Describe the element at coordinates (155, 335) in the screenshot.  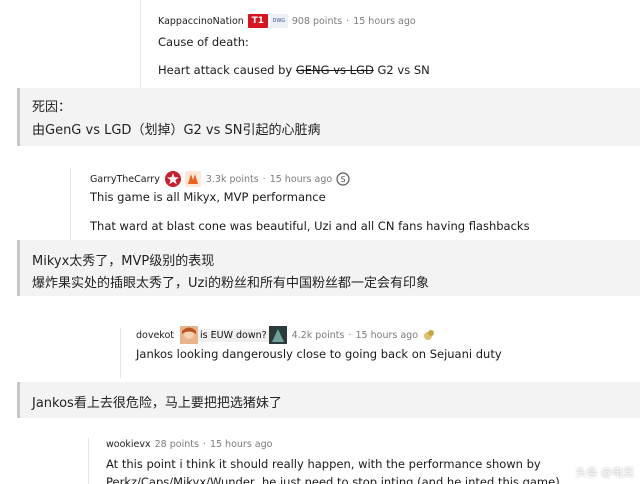
I see `comment-author: dovekot` at that location.